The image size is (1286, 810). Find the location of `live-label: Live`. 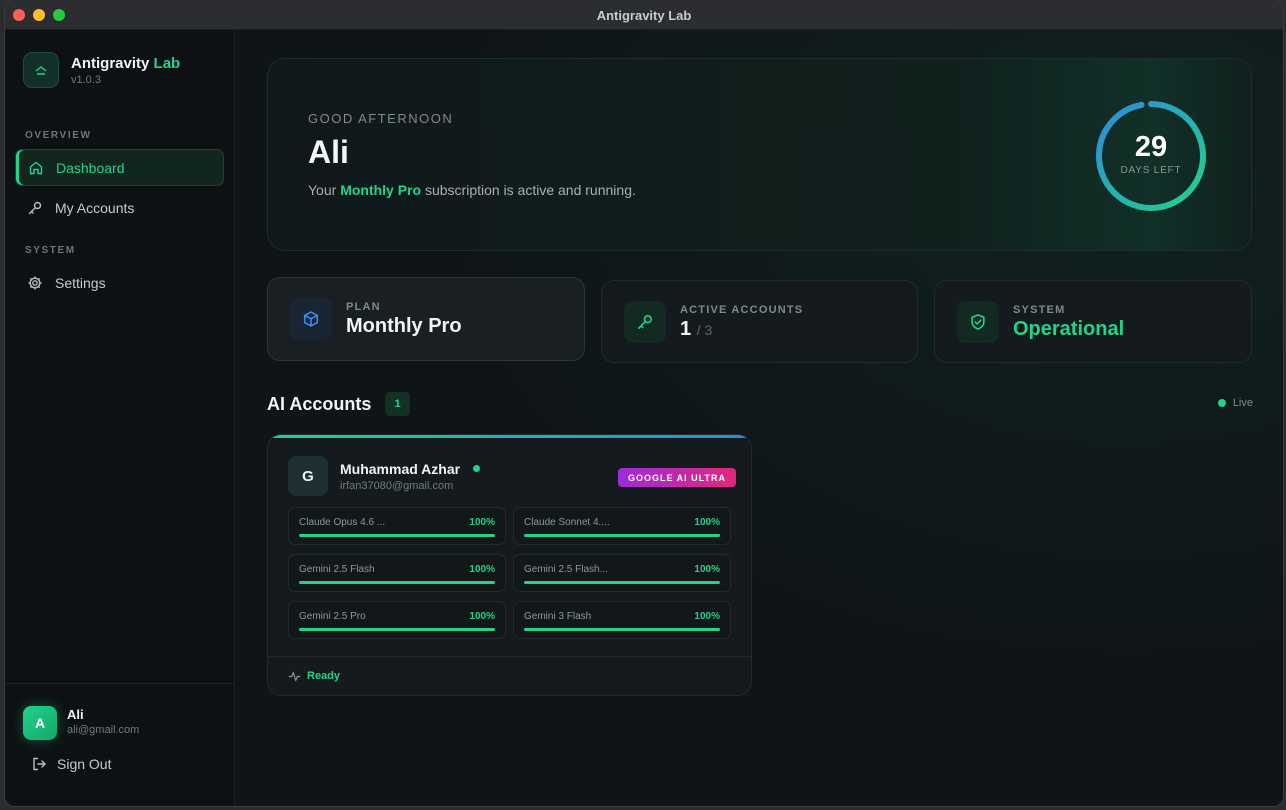

live-label: Live is located at coordinates (1242, 403).